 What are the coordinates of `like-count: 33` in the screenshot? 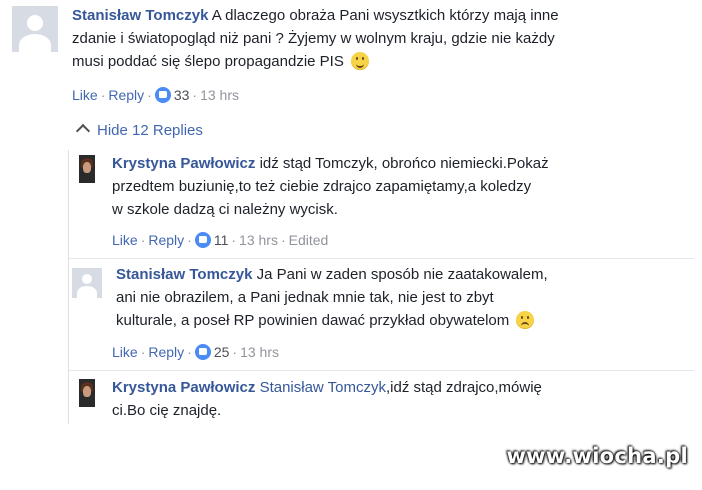 It's located at (182, 95).